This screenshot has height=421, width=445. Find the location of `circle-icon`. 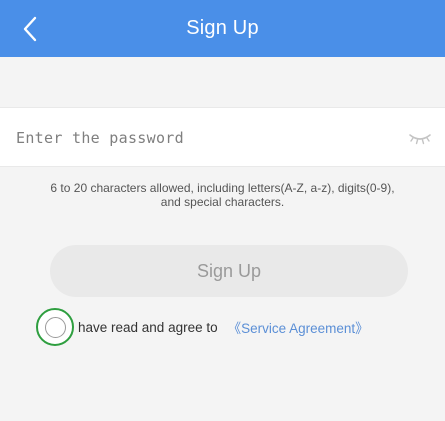

circle-icon is located at coordinates (55, 327).